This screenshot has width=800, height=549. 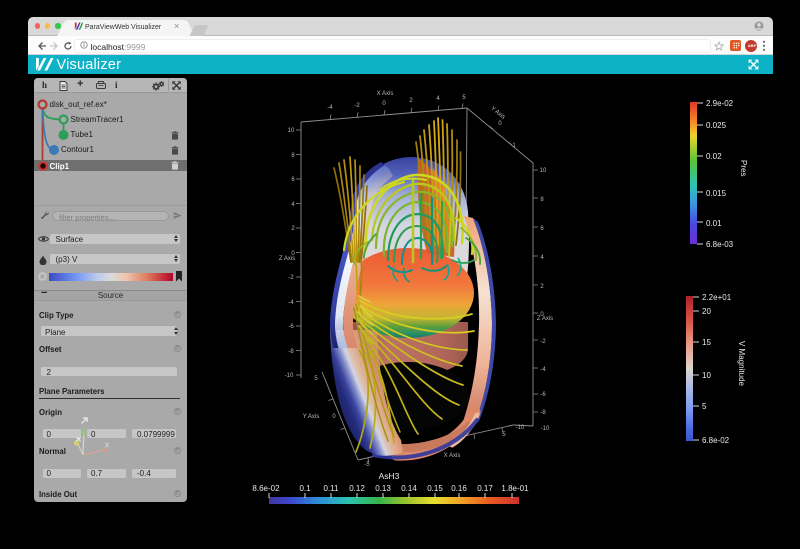 What do you see at coordinates (716, 125) in the screenshot?
I see `svg-text: 0.025` at bounding box center [716, 125].